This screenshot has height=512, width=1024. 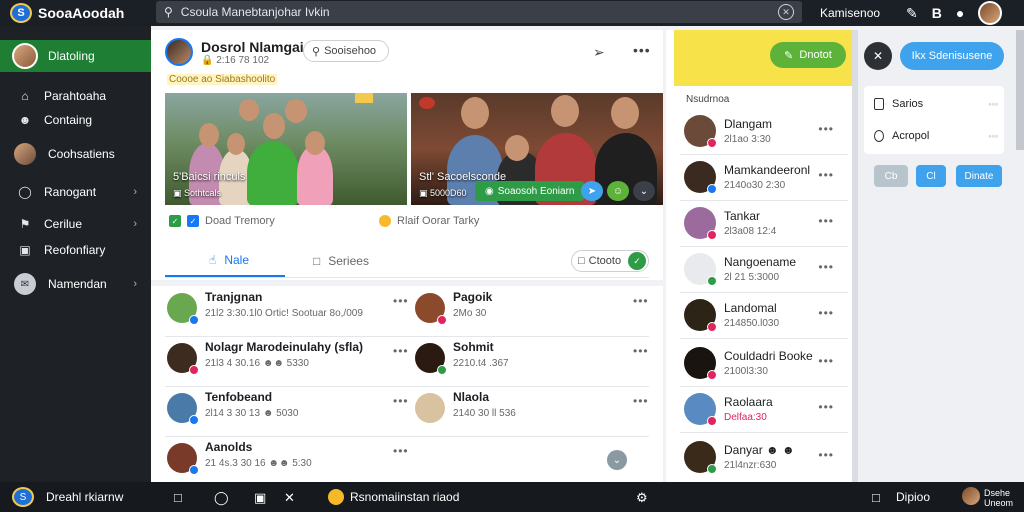 What do you see at coordinates (284, 297) in the screenshot?
I see `comment-author: Tranjgnan` at bounding box center [284, 297].